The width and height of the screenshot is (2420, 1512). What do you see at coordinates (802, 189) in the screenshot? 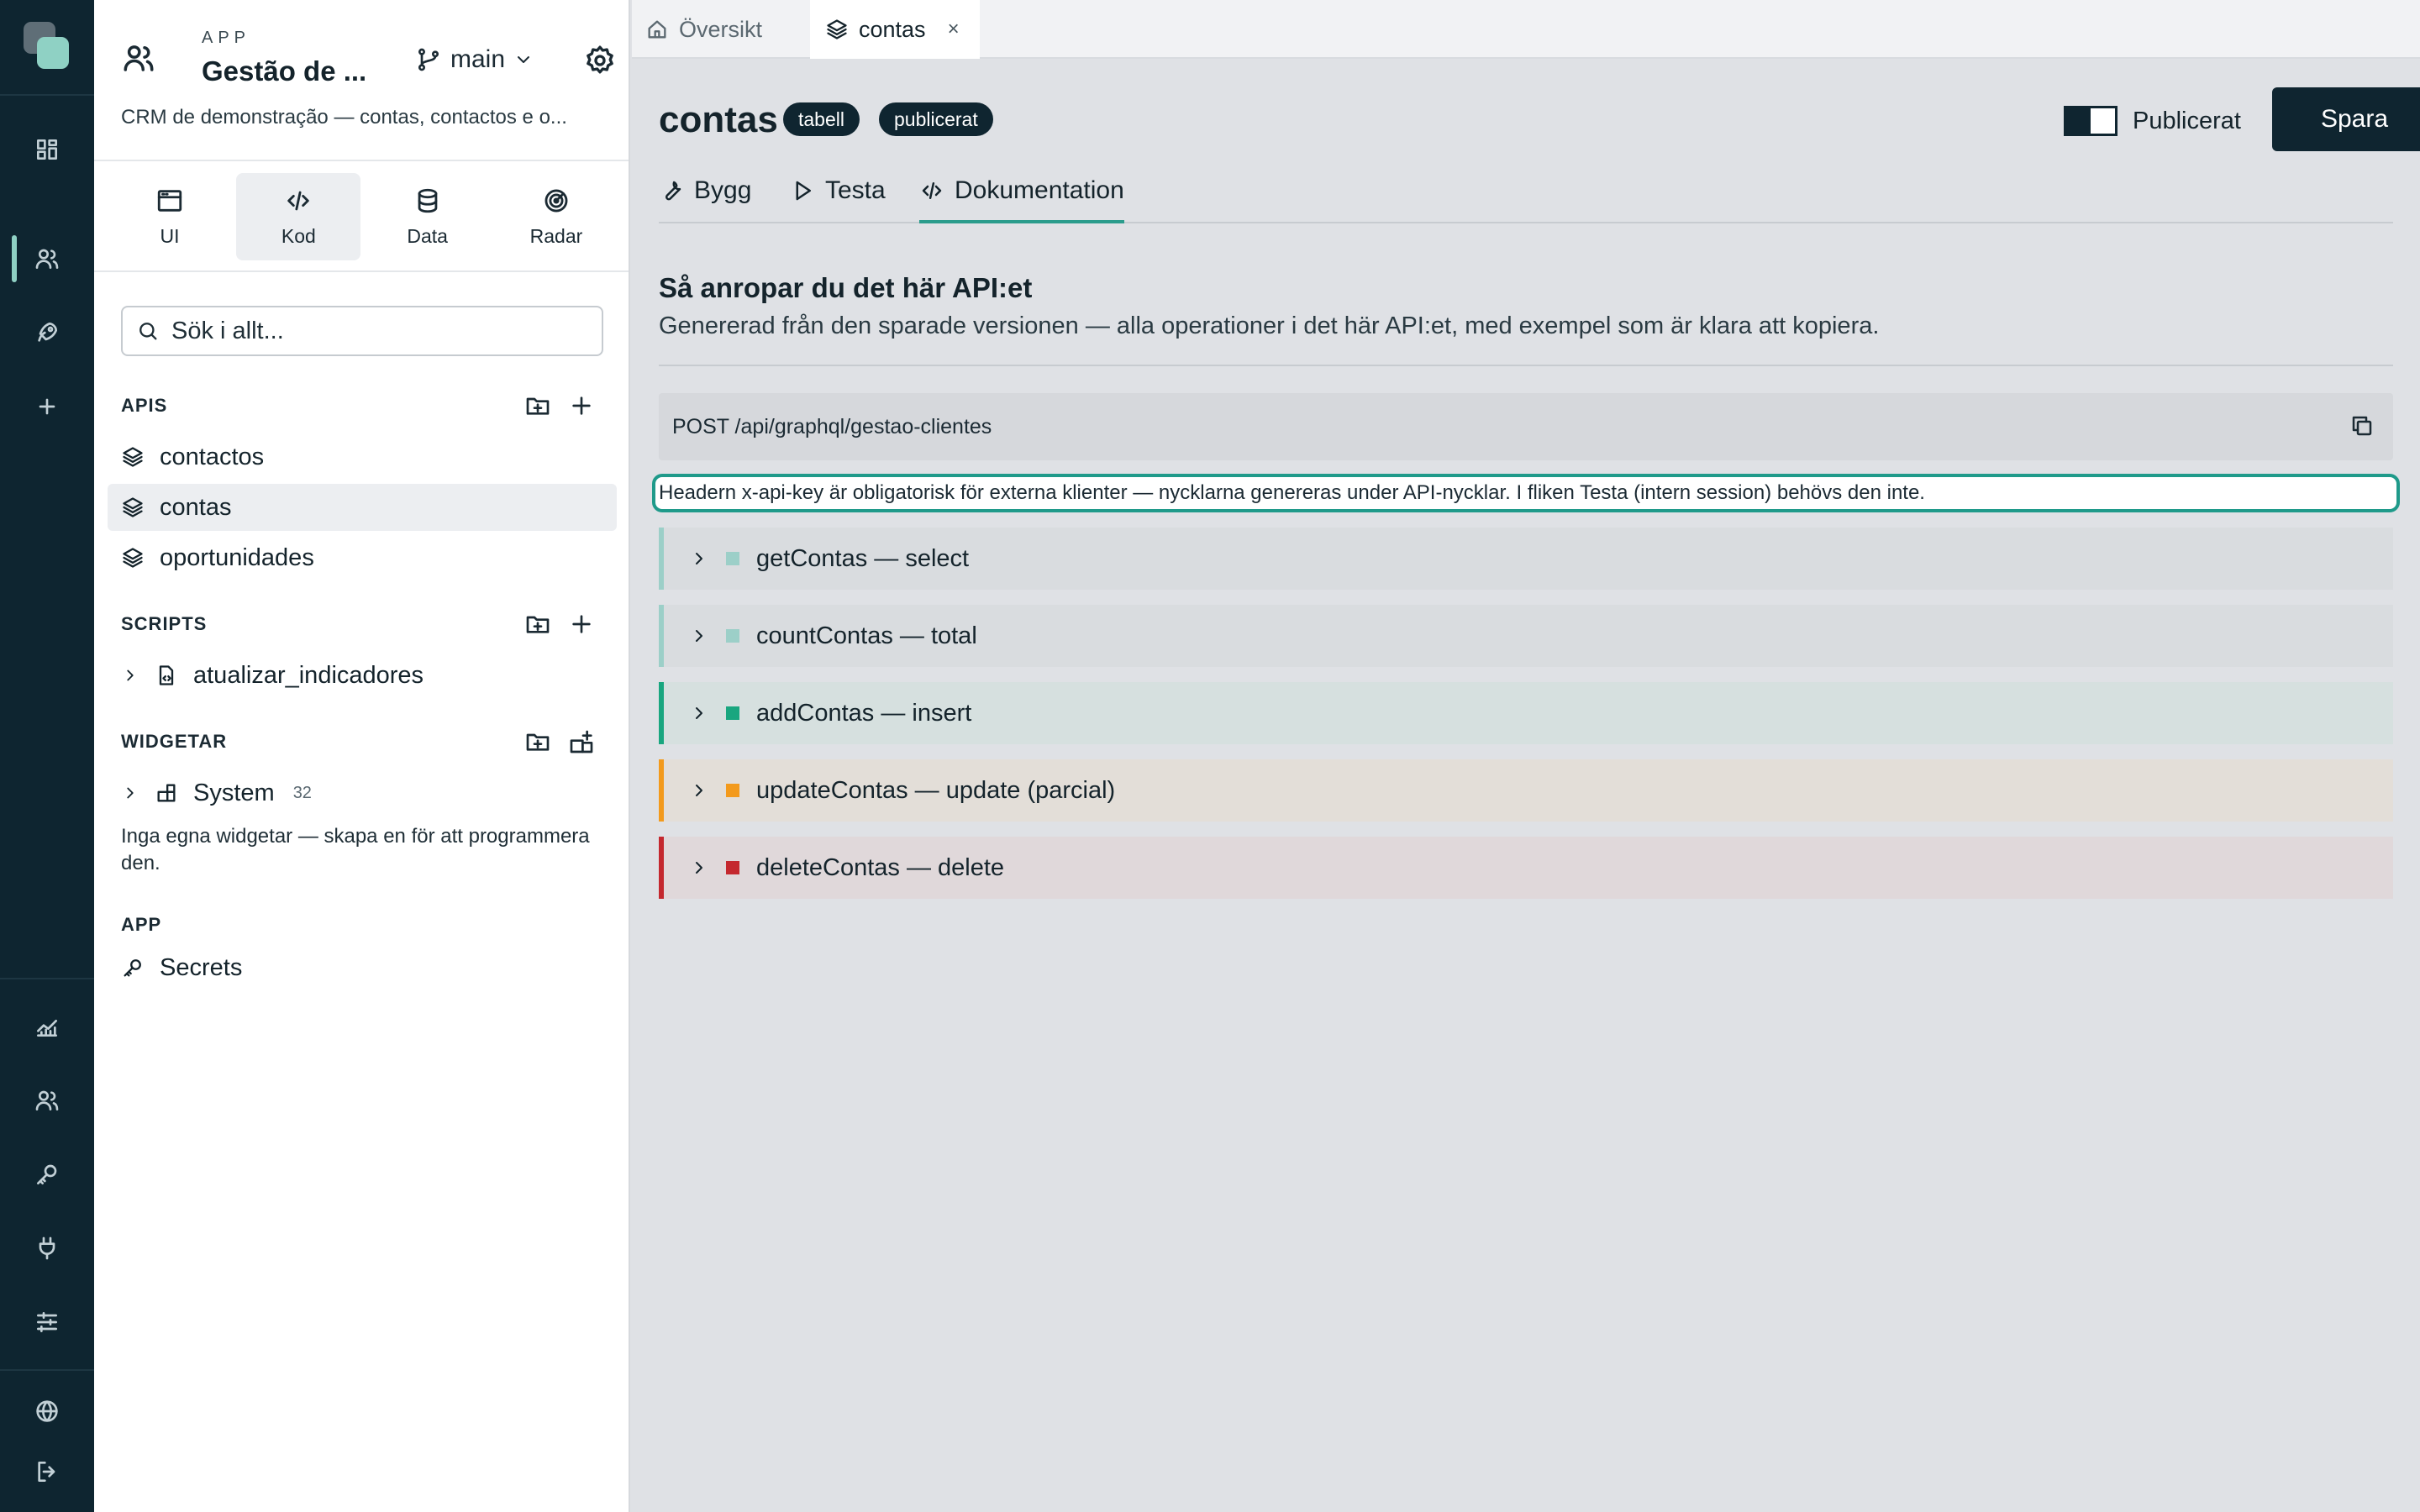
I see `play-icon` at bounding box center [802, 189].